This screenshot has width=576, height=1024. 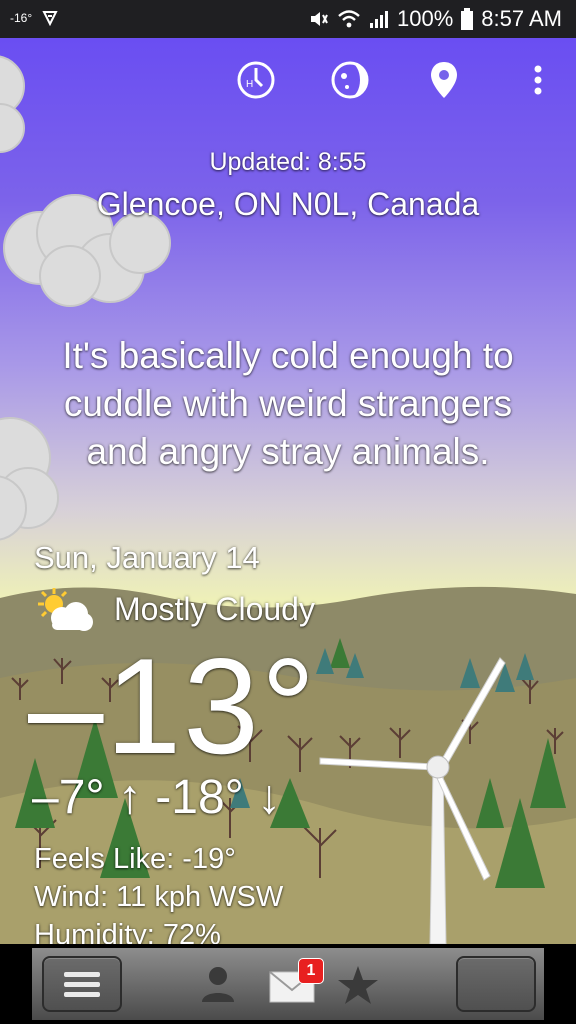 I want to click on star-icon, so click(x=358, y=985).